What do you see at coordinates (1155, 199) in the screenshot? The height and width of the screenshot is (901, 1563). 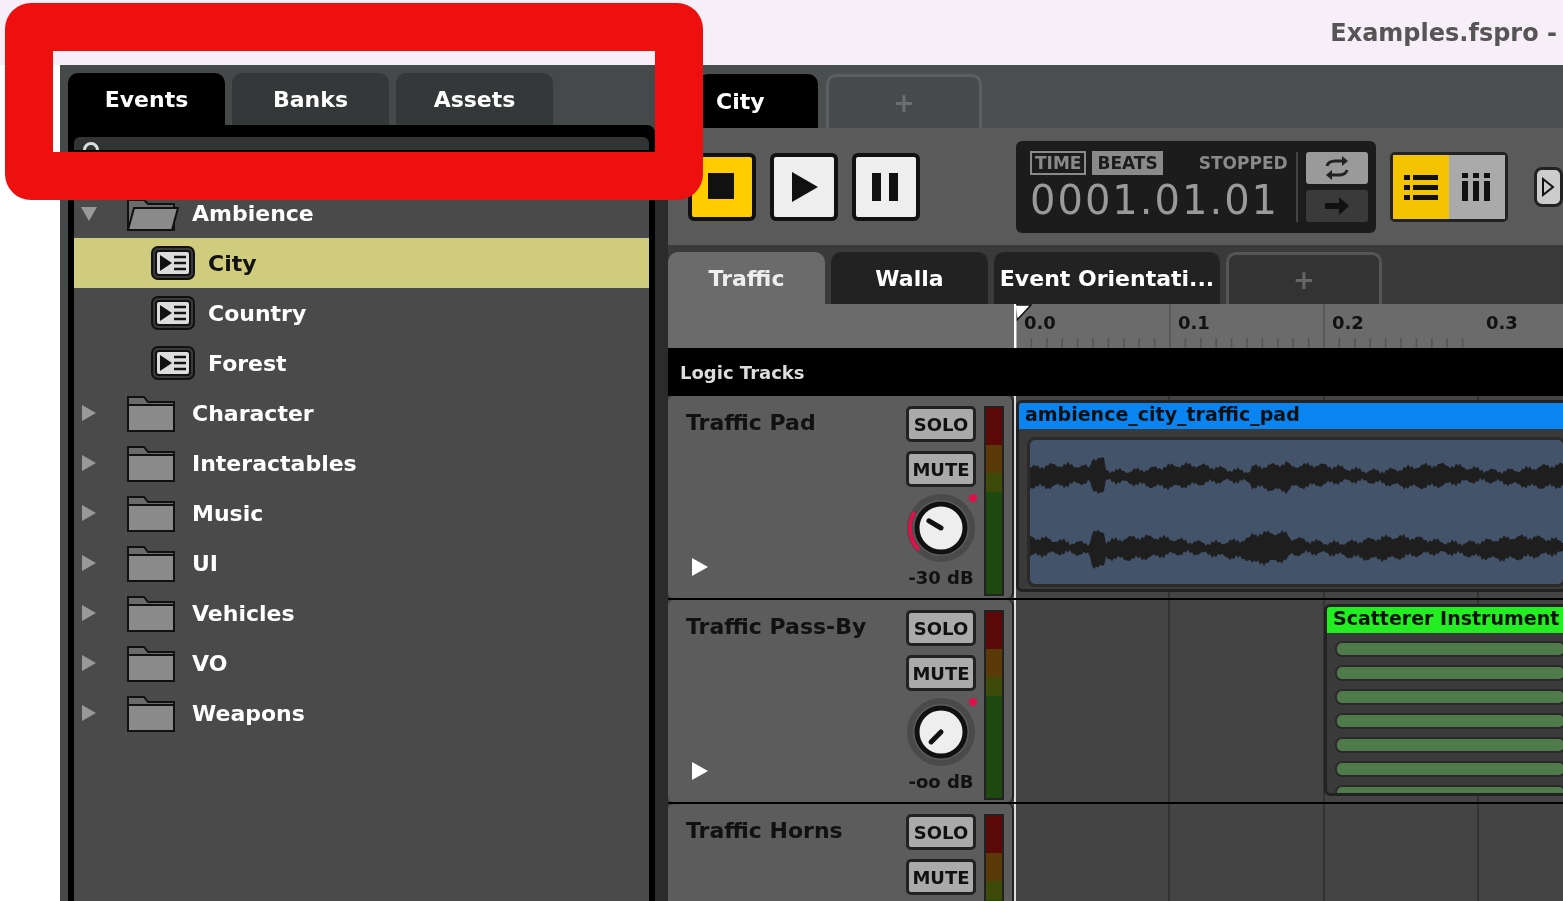 I see `position-readout: 0001.01.01` at bounding box center [1155, 199].